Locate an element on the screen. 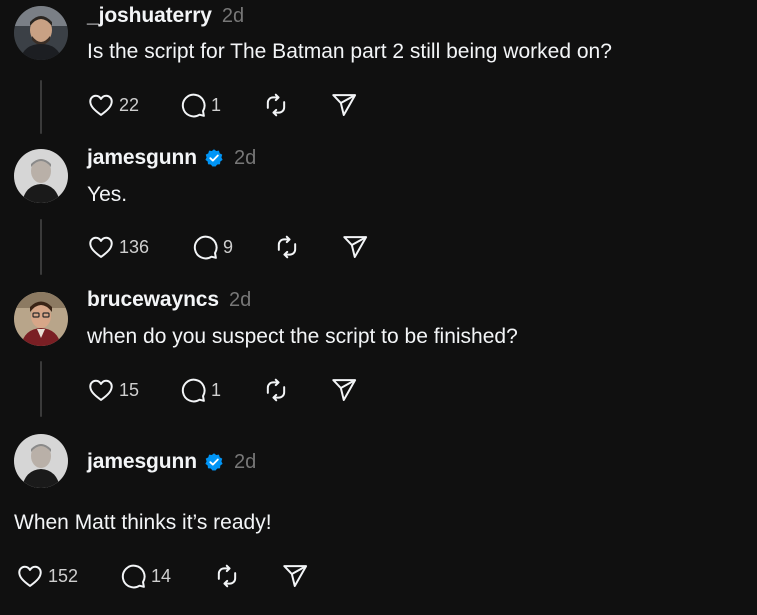 The image size is (757, 615). username: brucewayncs is located at coordinates (153, 300).